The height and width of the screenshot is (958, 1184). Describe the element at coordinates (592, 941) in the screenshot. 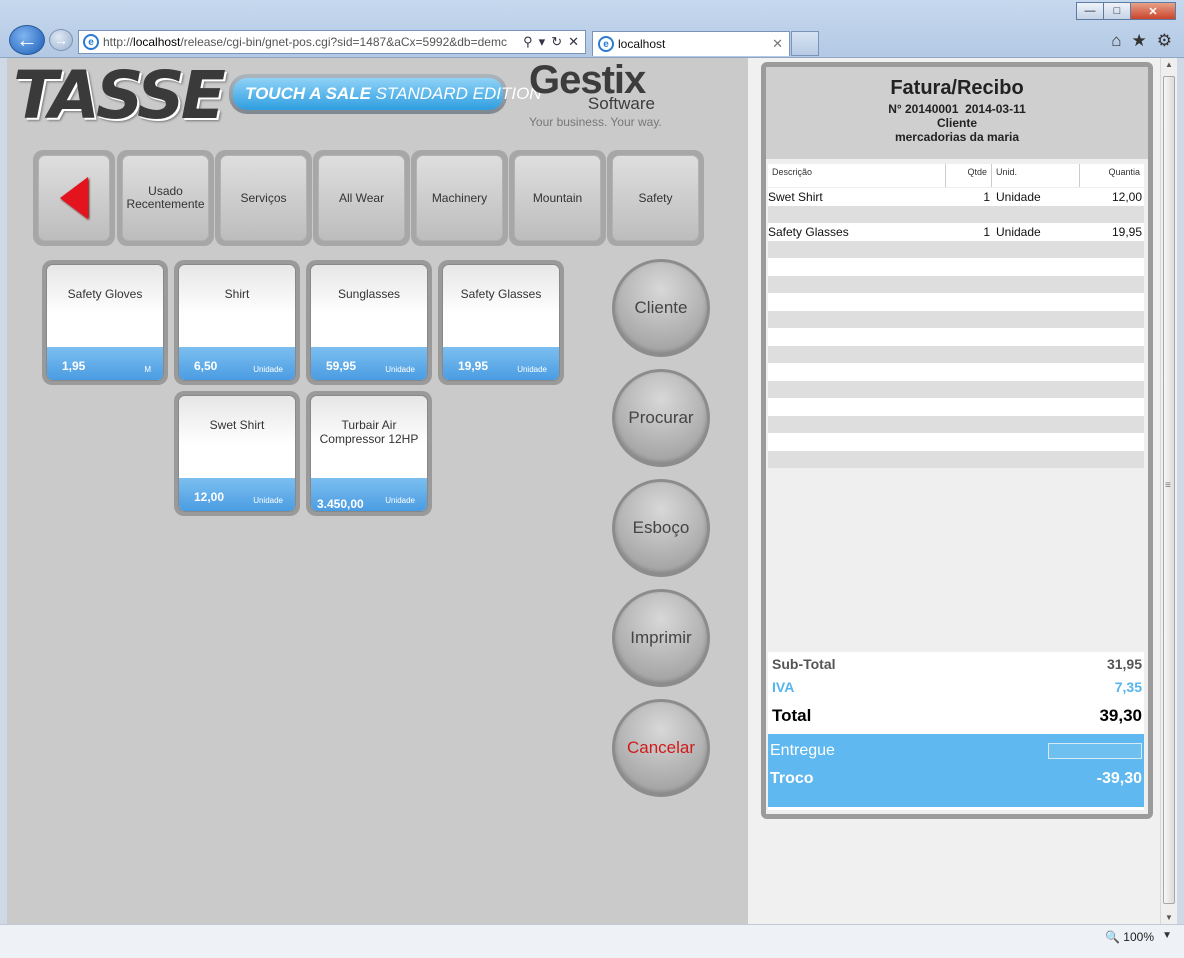

I see `status-bar: 🔍 100% ▼` at that location.